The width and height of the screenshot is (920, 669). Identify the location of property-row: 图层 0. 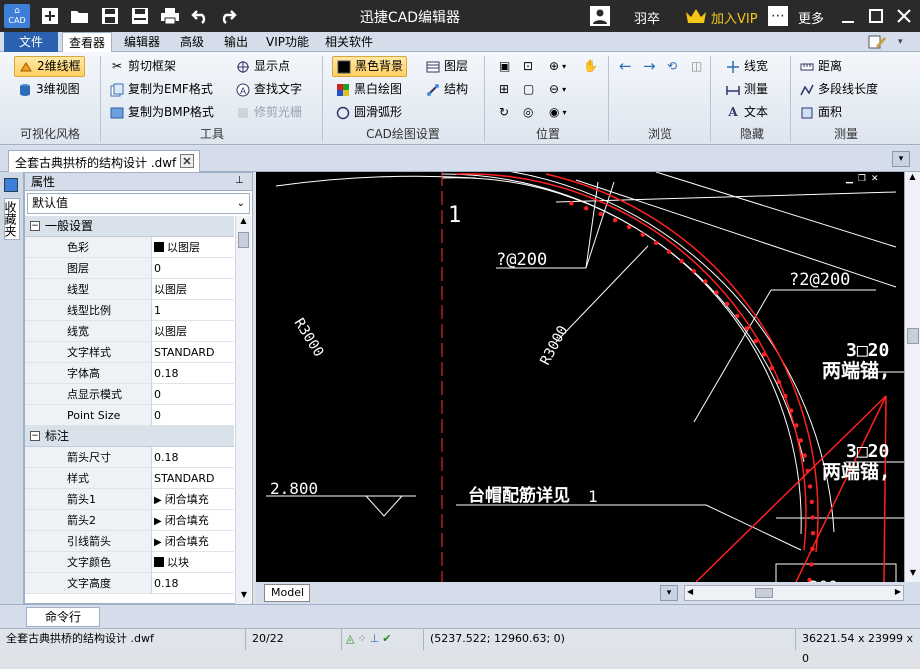
(129, 268).